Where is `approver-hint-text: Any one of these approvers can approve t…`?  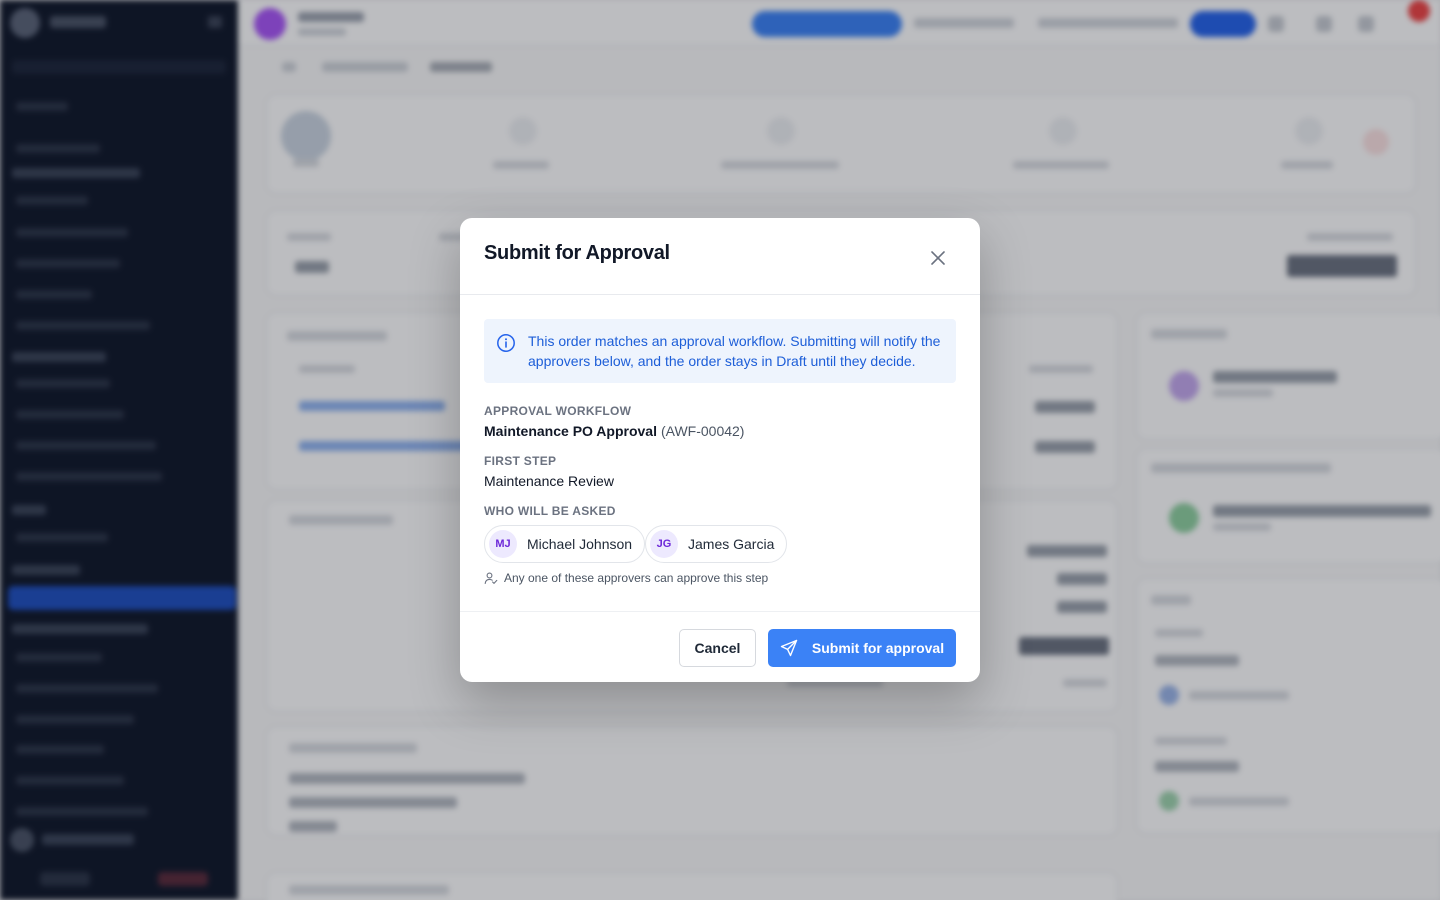
approver-hint-text: Any one of these approvers can approve t… is located at coordinates (636, 578).